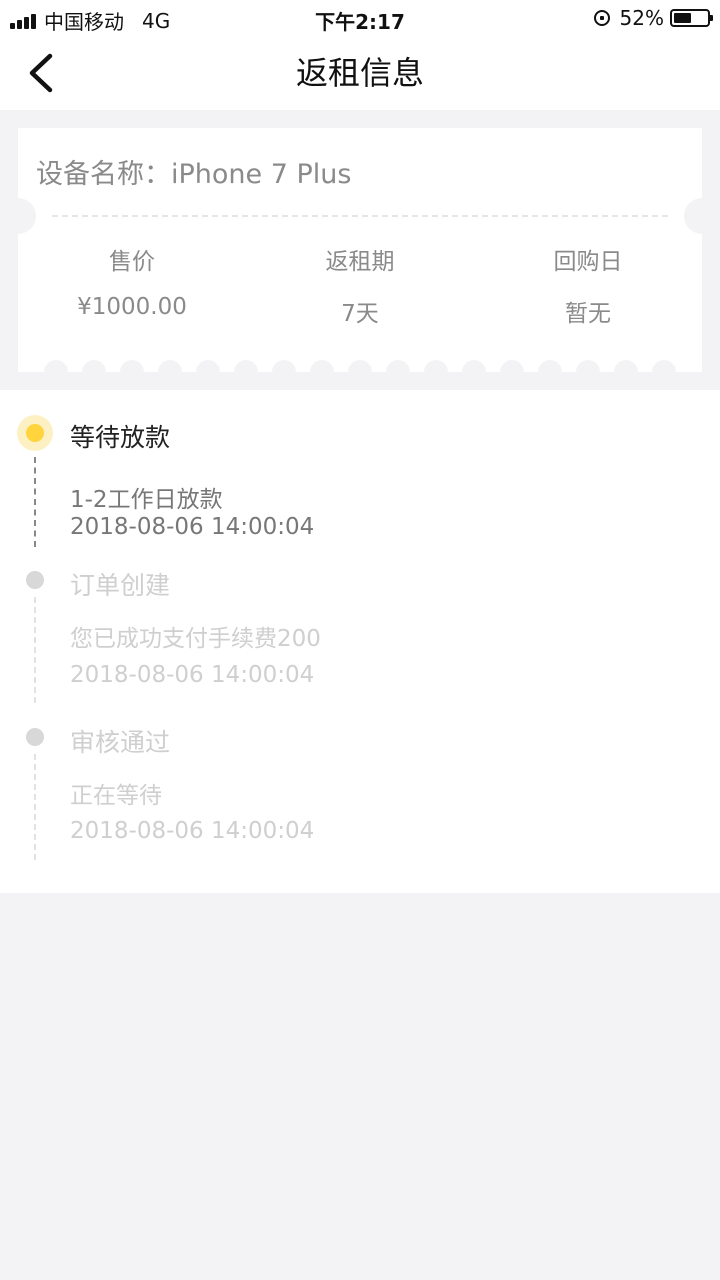 This screenshot has height=1280, width=720. I want to click on info-lease-period-value: 7天, so click(360, 314).